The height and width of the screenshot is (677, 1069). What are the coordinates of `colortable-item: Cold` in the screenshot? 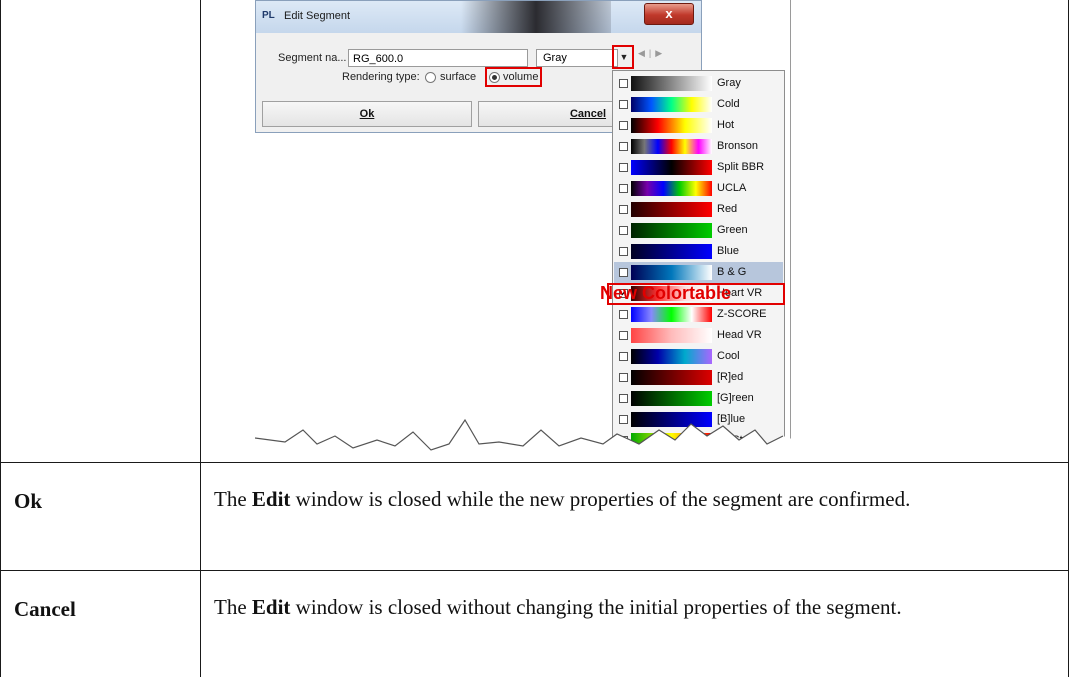 It's located at (698, 104).